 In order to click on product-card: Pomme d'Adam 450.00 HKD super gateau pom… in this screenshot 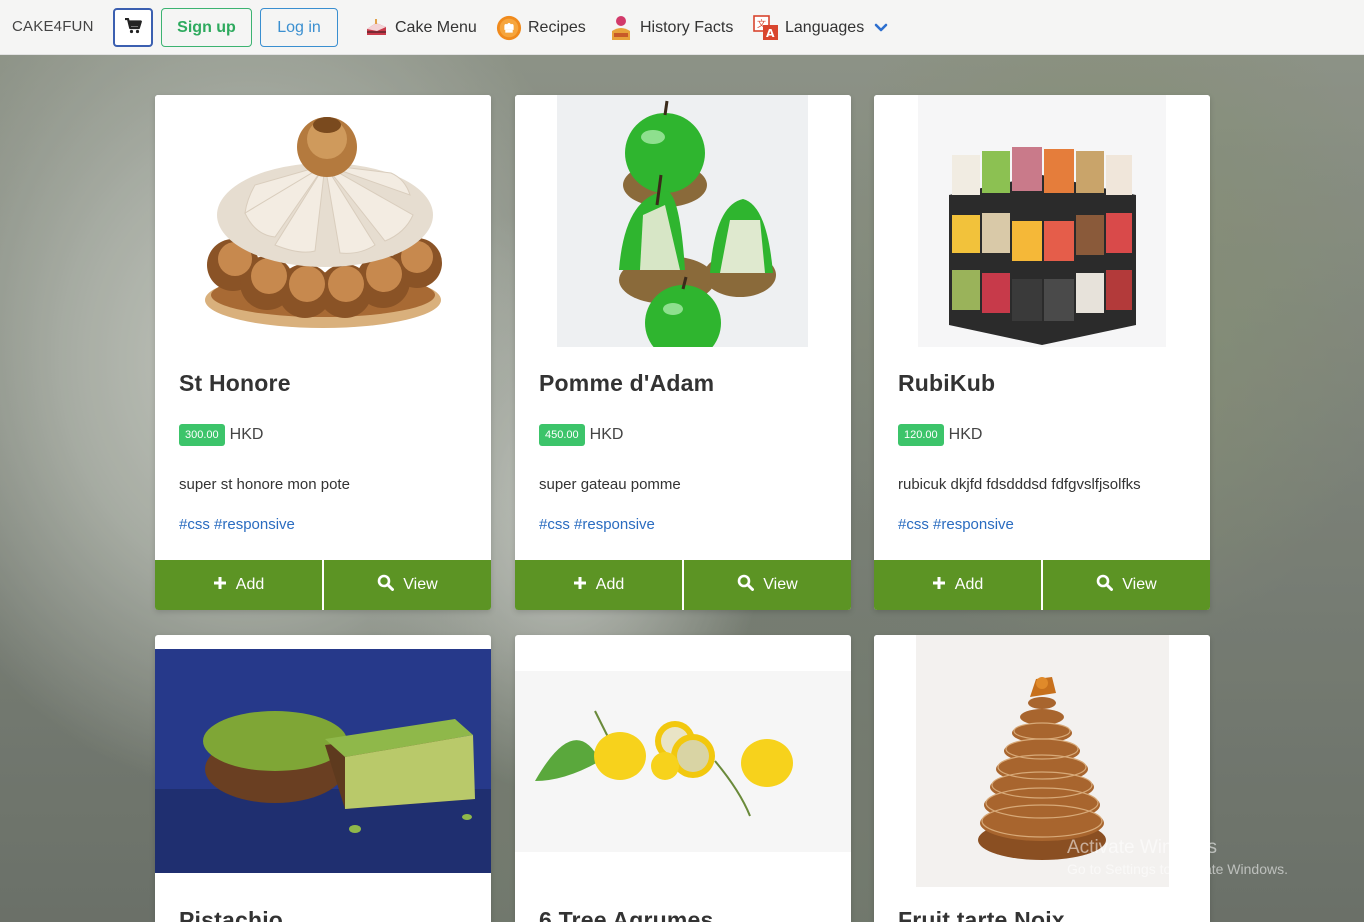, I will do `click(683, 352)`.